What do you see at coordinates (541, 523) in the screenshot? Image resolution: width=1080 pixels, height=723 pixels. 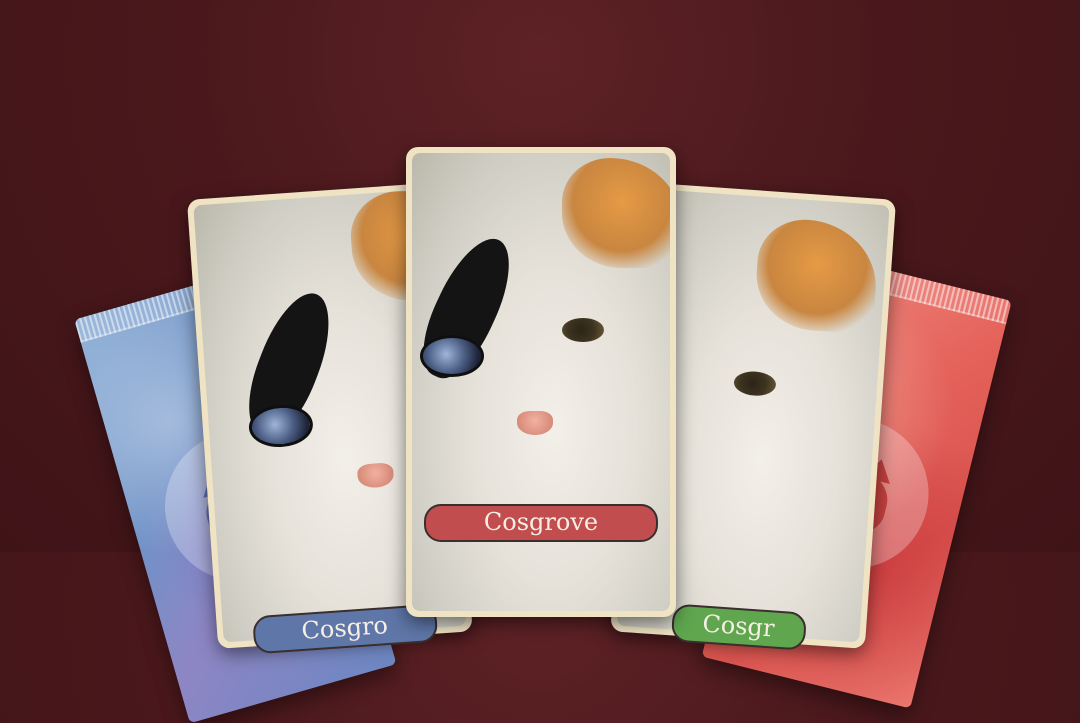 I see `card-name-banner: Cosgrove` at bounding box center [541, 523].